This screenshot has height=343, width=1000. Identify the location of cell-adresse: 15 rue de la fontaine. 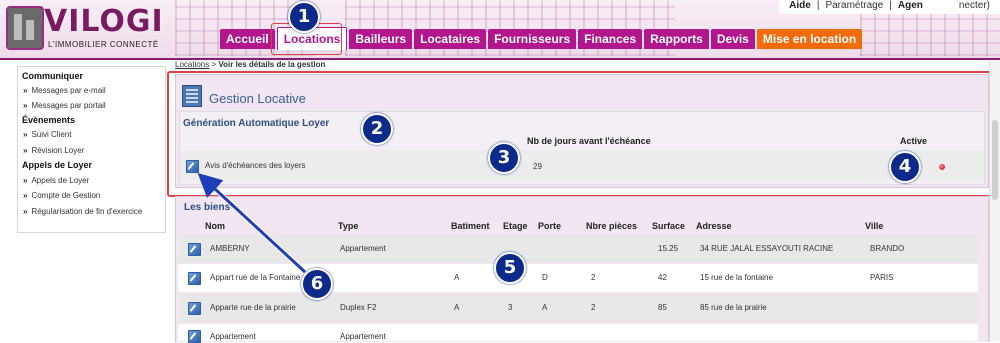
(736, 277).